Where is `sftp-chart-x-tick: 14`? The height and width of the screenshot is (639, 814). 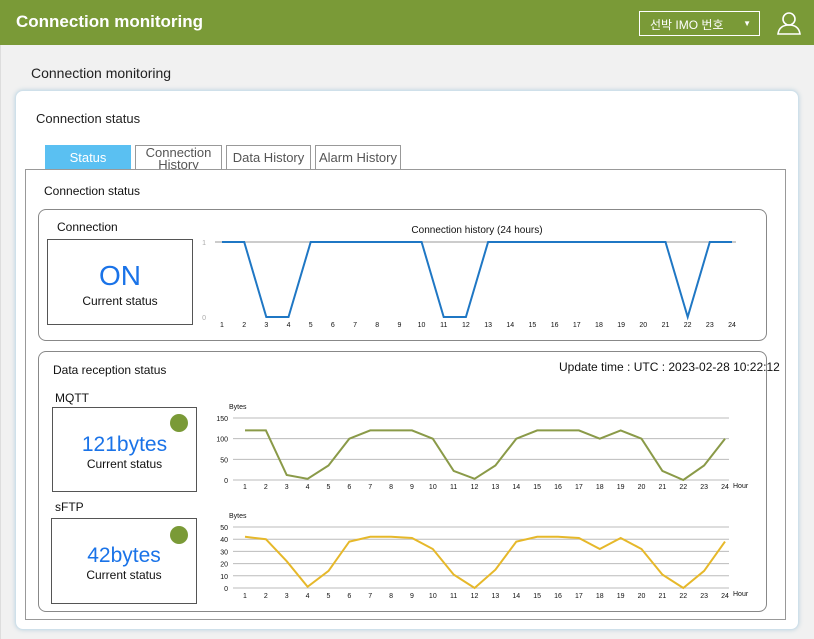 sftp-chart-x-tick: 14 is located at coordinates (516, 596).